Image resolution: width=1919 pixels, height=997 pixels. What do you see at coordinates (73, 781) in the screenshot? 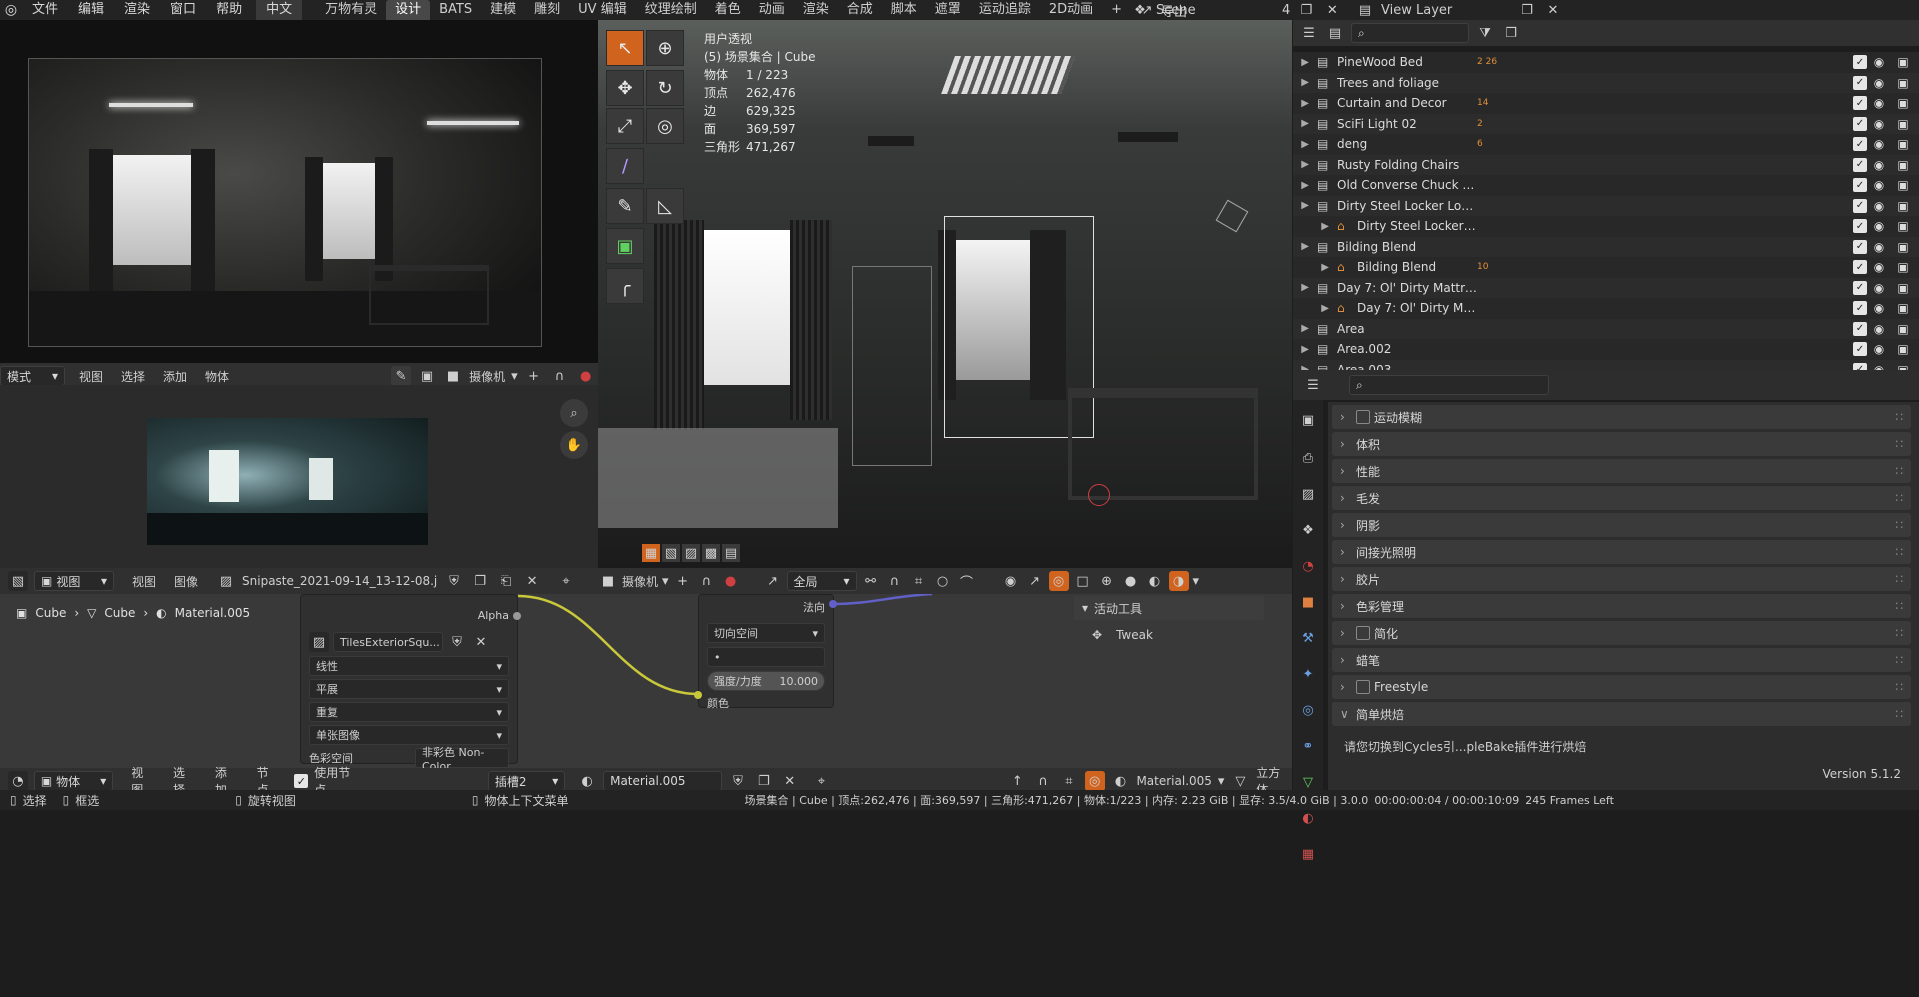
I see `object-mode-dropdown: ▣ 物体 ▾` at bounding box center [73, 781].